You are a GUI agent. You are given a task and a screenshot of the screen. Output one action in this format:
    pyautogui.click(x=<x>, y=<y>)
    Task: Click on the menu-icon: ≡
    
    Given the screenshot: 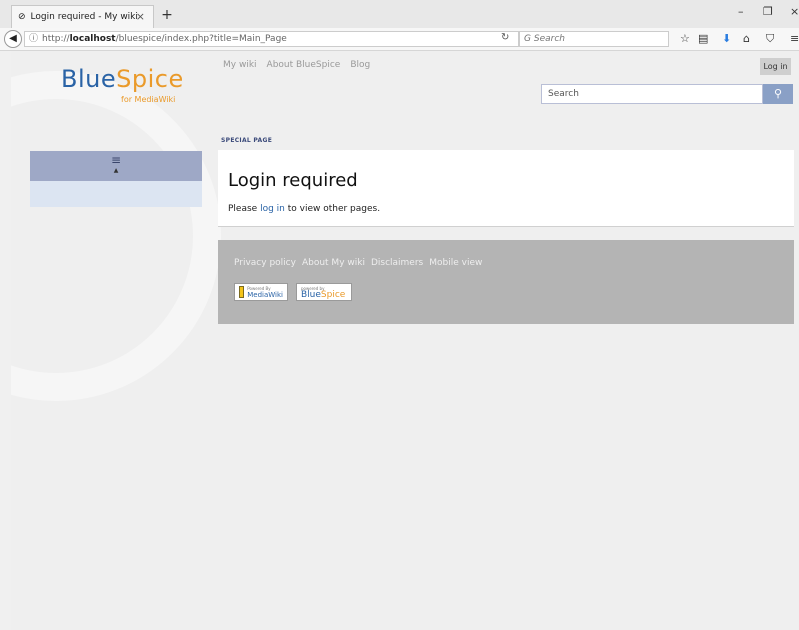 What is the action you would take?
    pyautogui.click(x=794, y=38)
    